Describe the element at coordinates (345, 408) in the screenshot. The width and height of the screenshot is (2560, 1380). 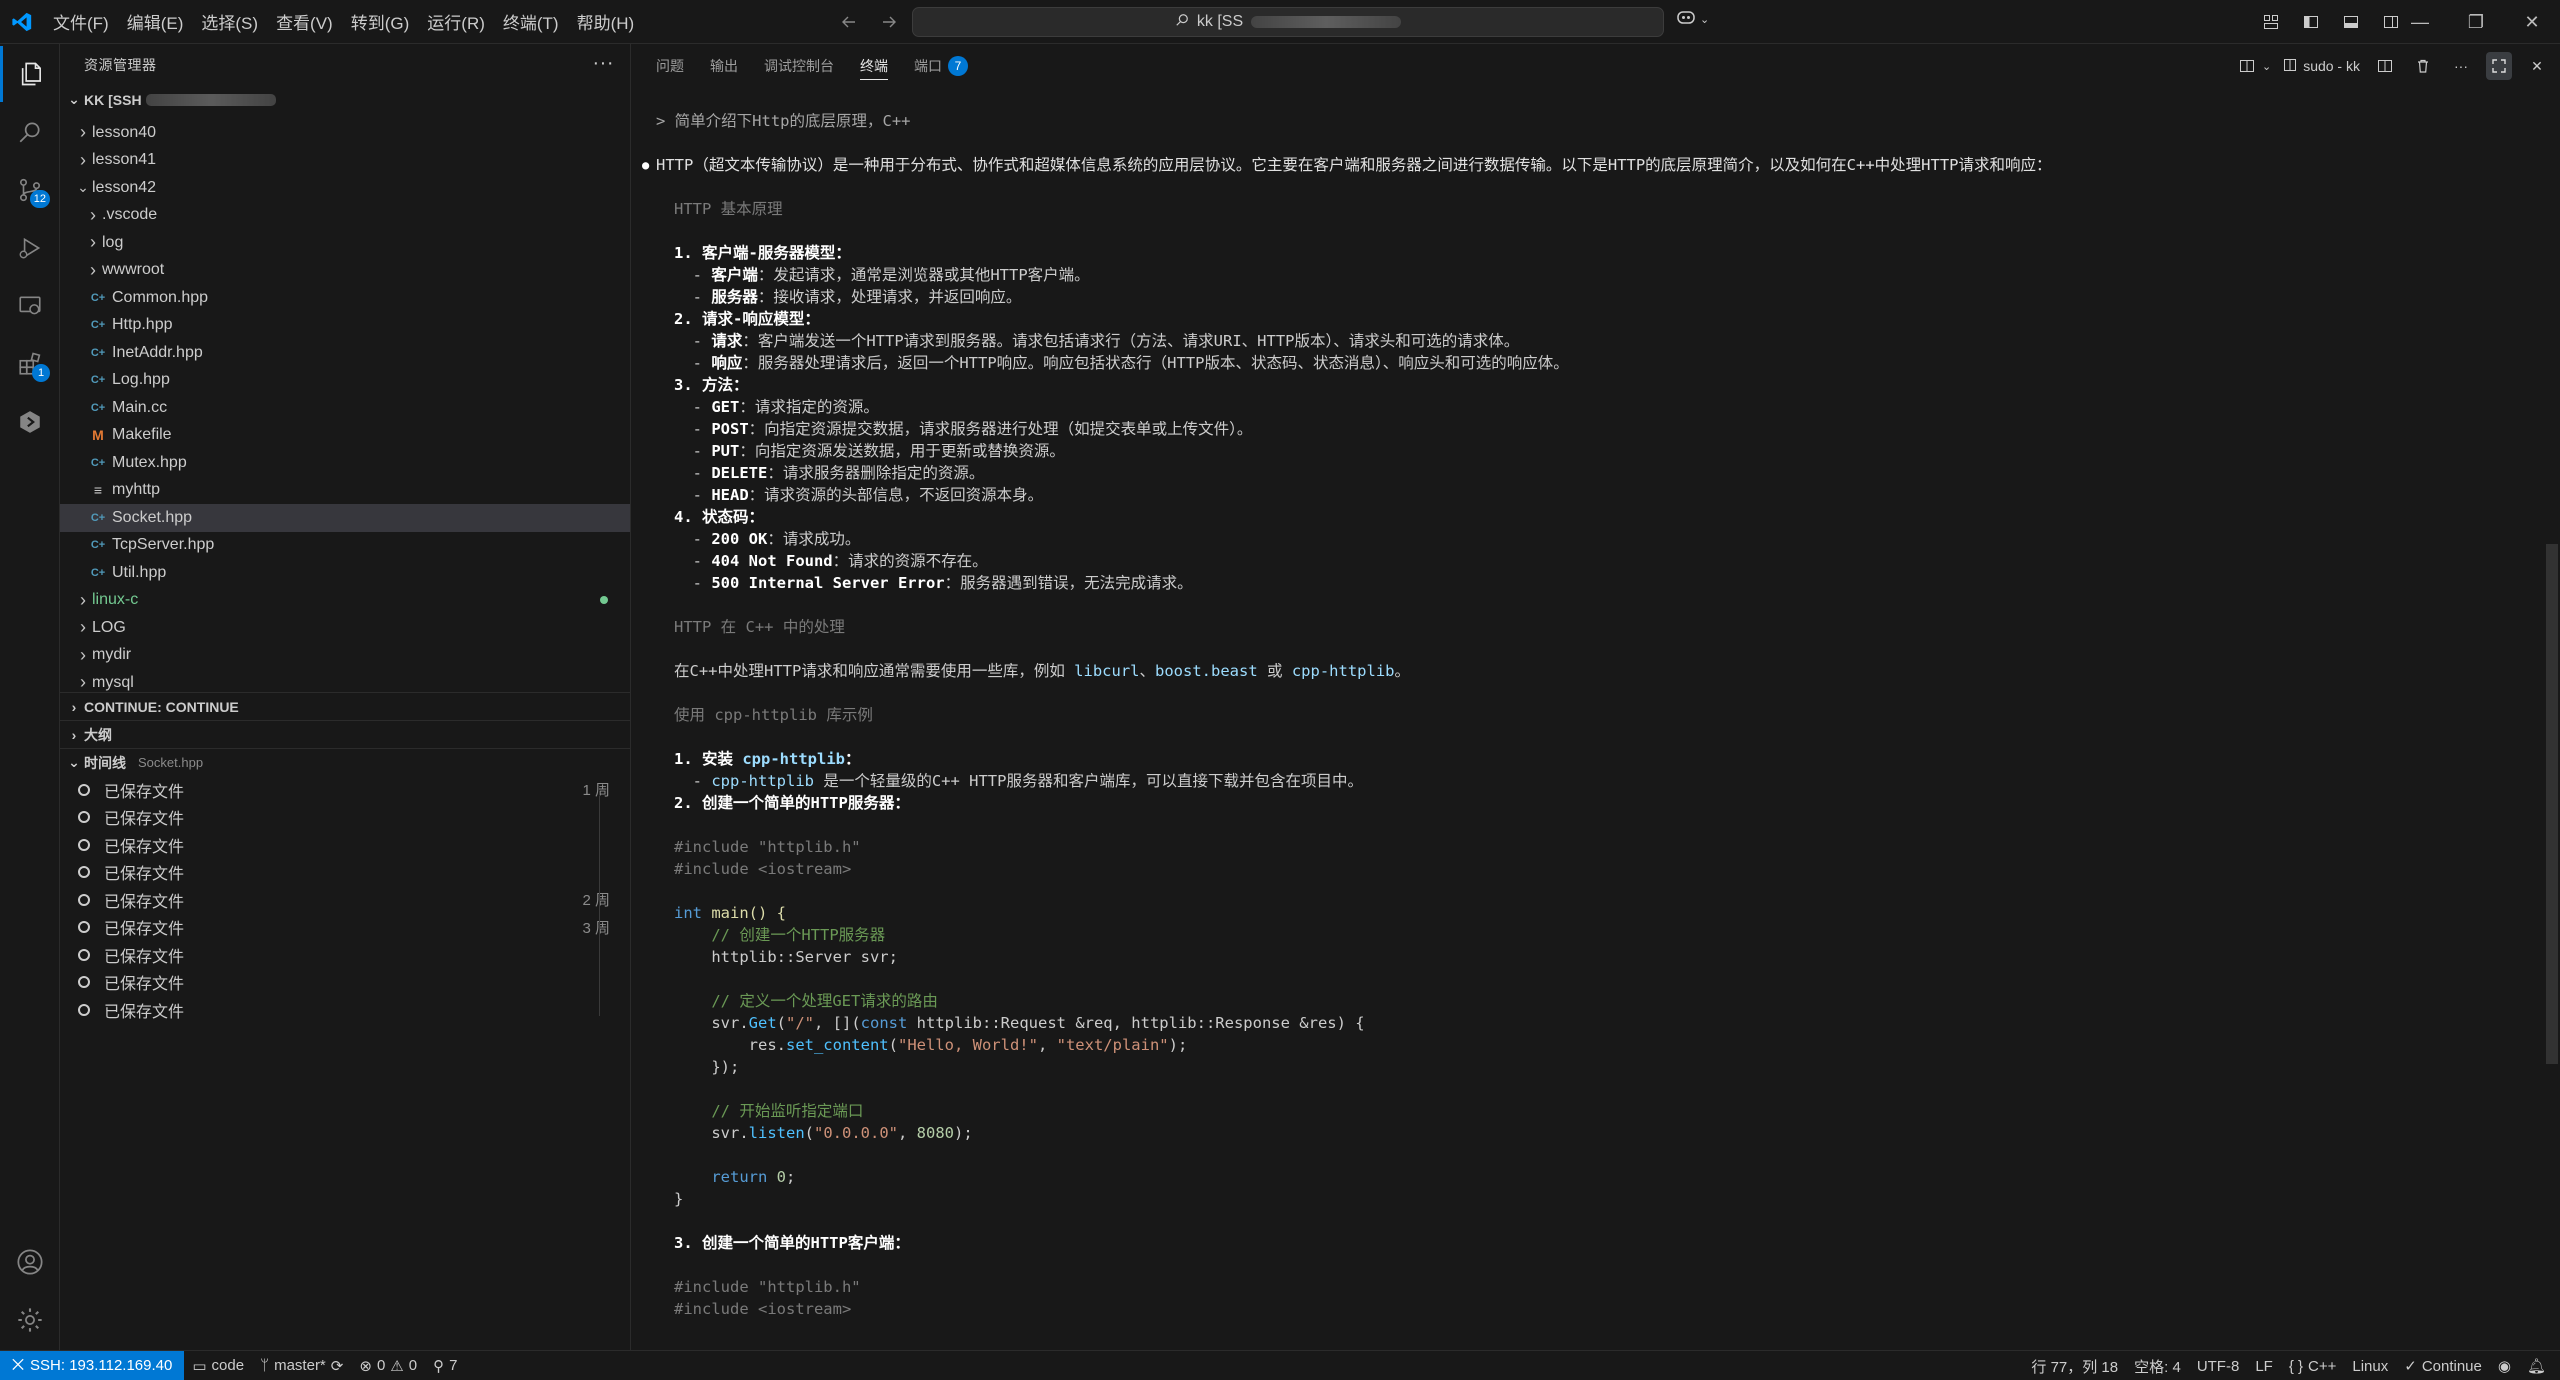
I see `tree-file: C+ Main.cc` at that location.